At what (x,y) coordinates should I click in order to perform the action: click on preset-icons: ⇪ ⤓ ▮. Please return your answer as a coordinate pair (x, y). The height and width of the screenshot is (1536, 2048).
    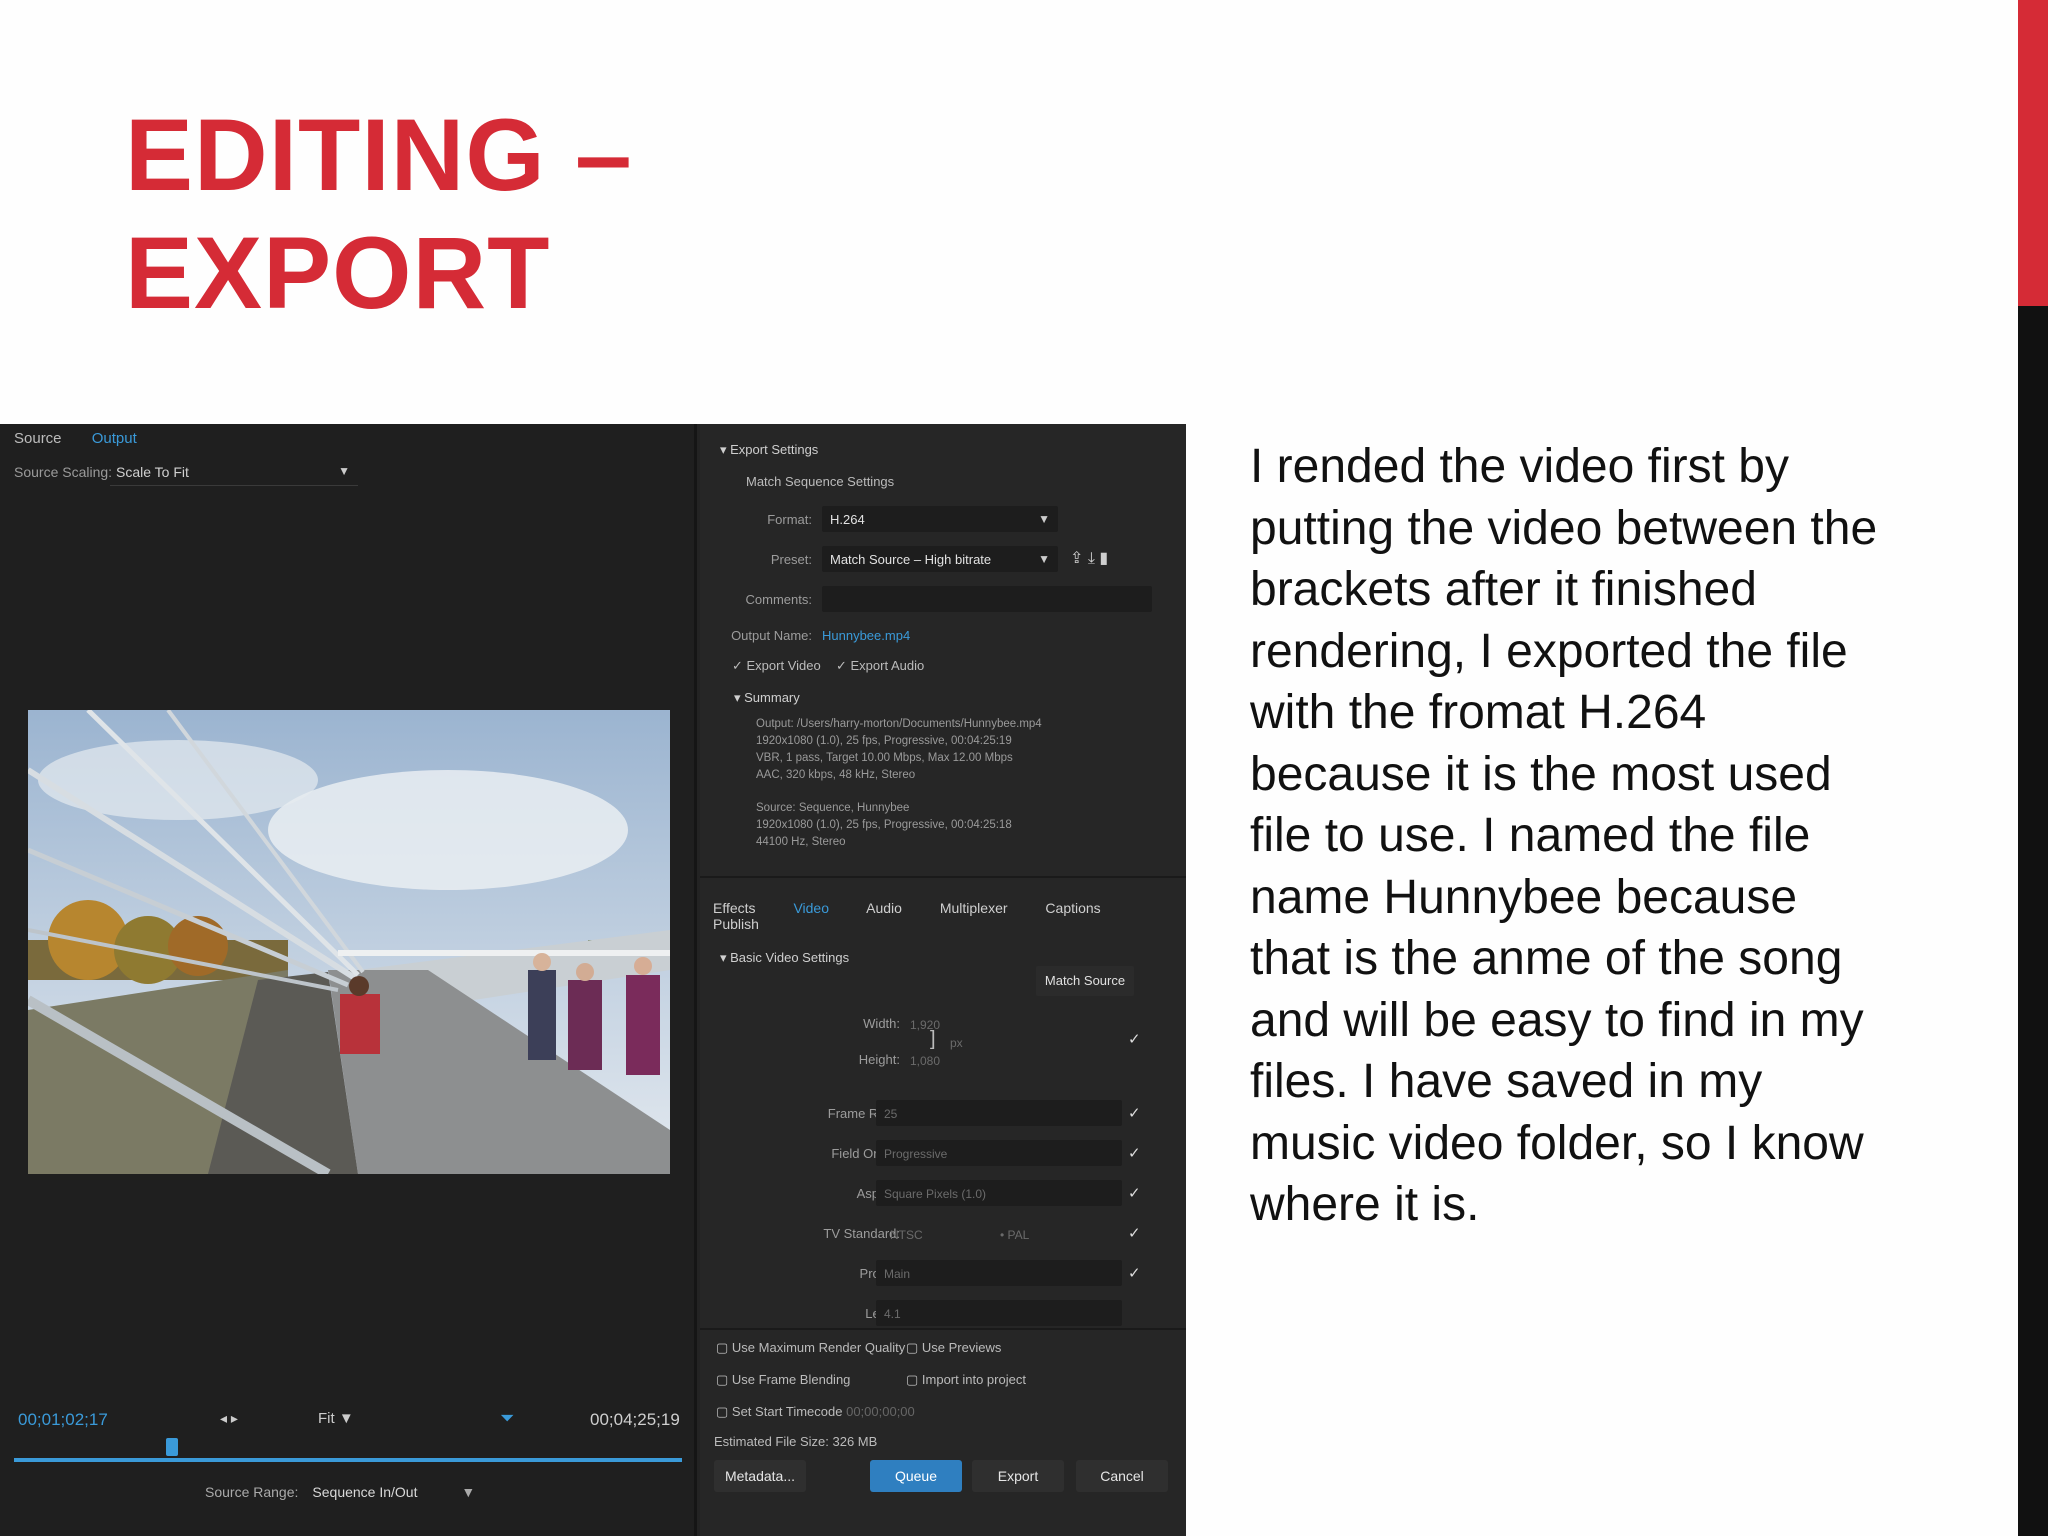
    Looking at the image, I should click on (1089, 558).